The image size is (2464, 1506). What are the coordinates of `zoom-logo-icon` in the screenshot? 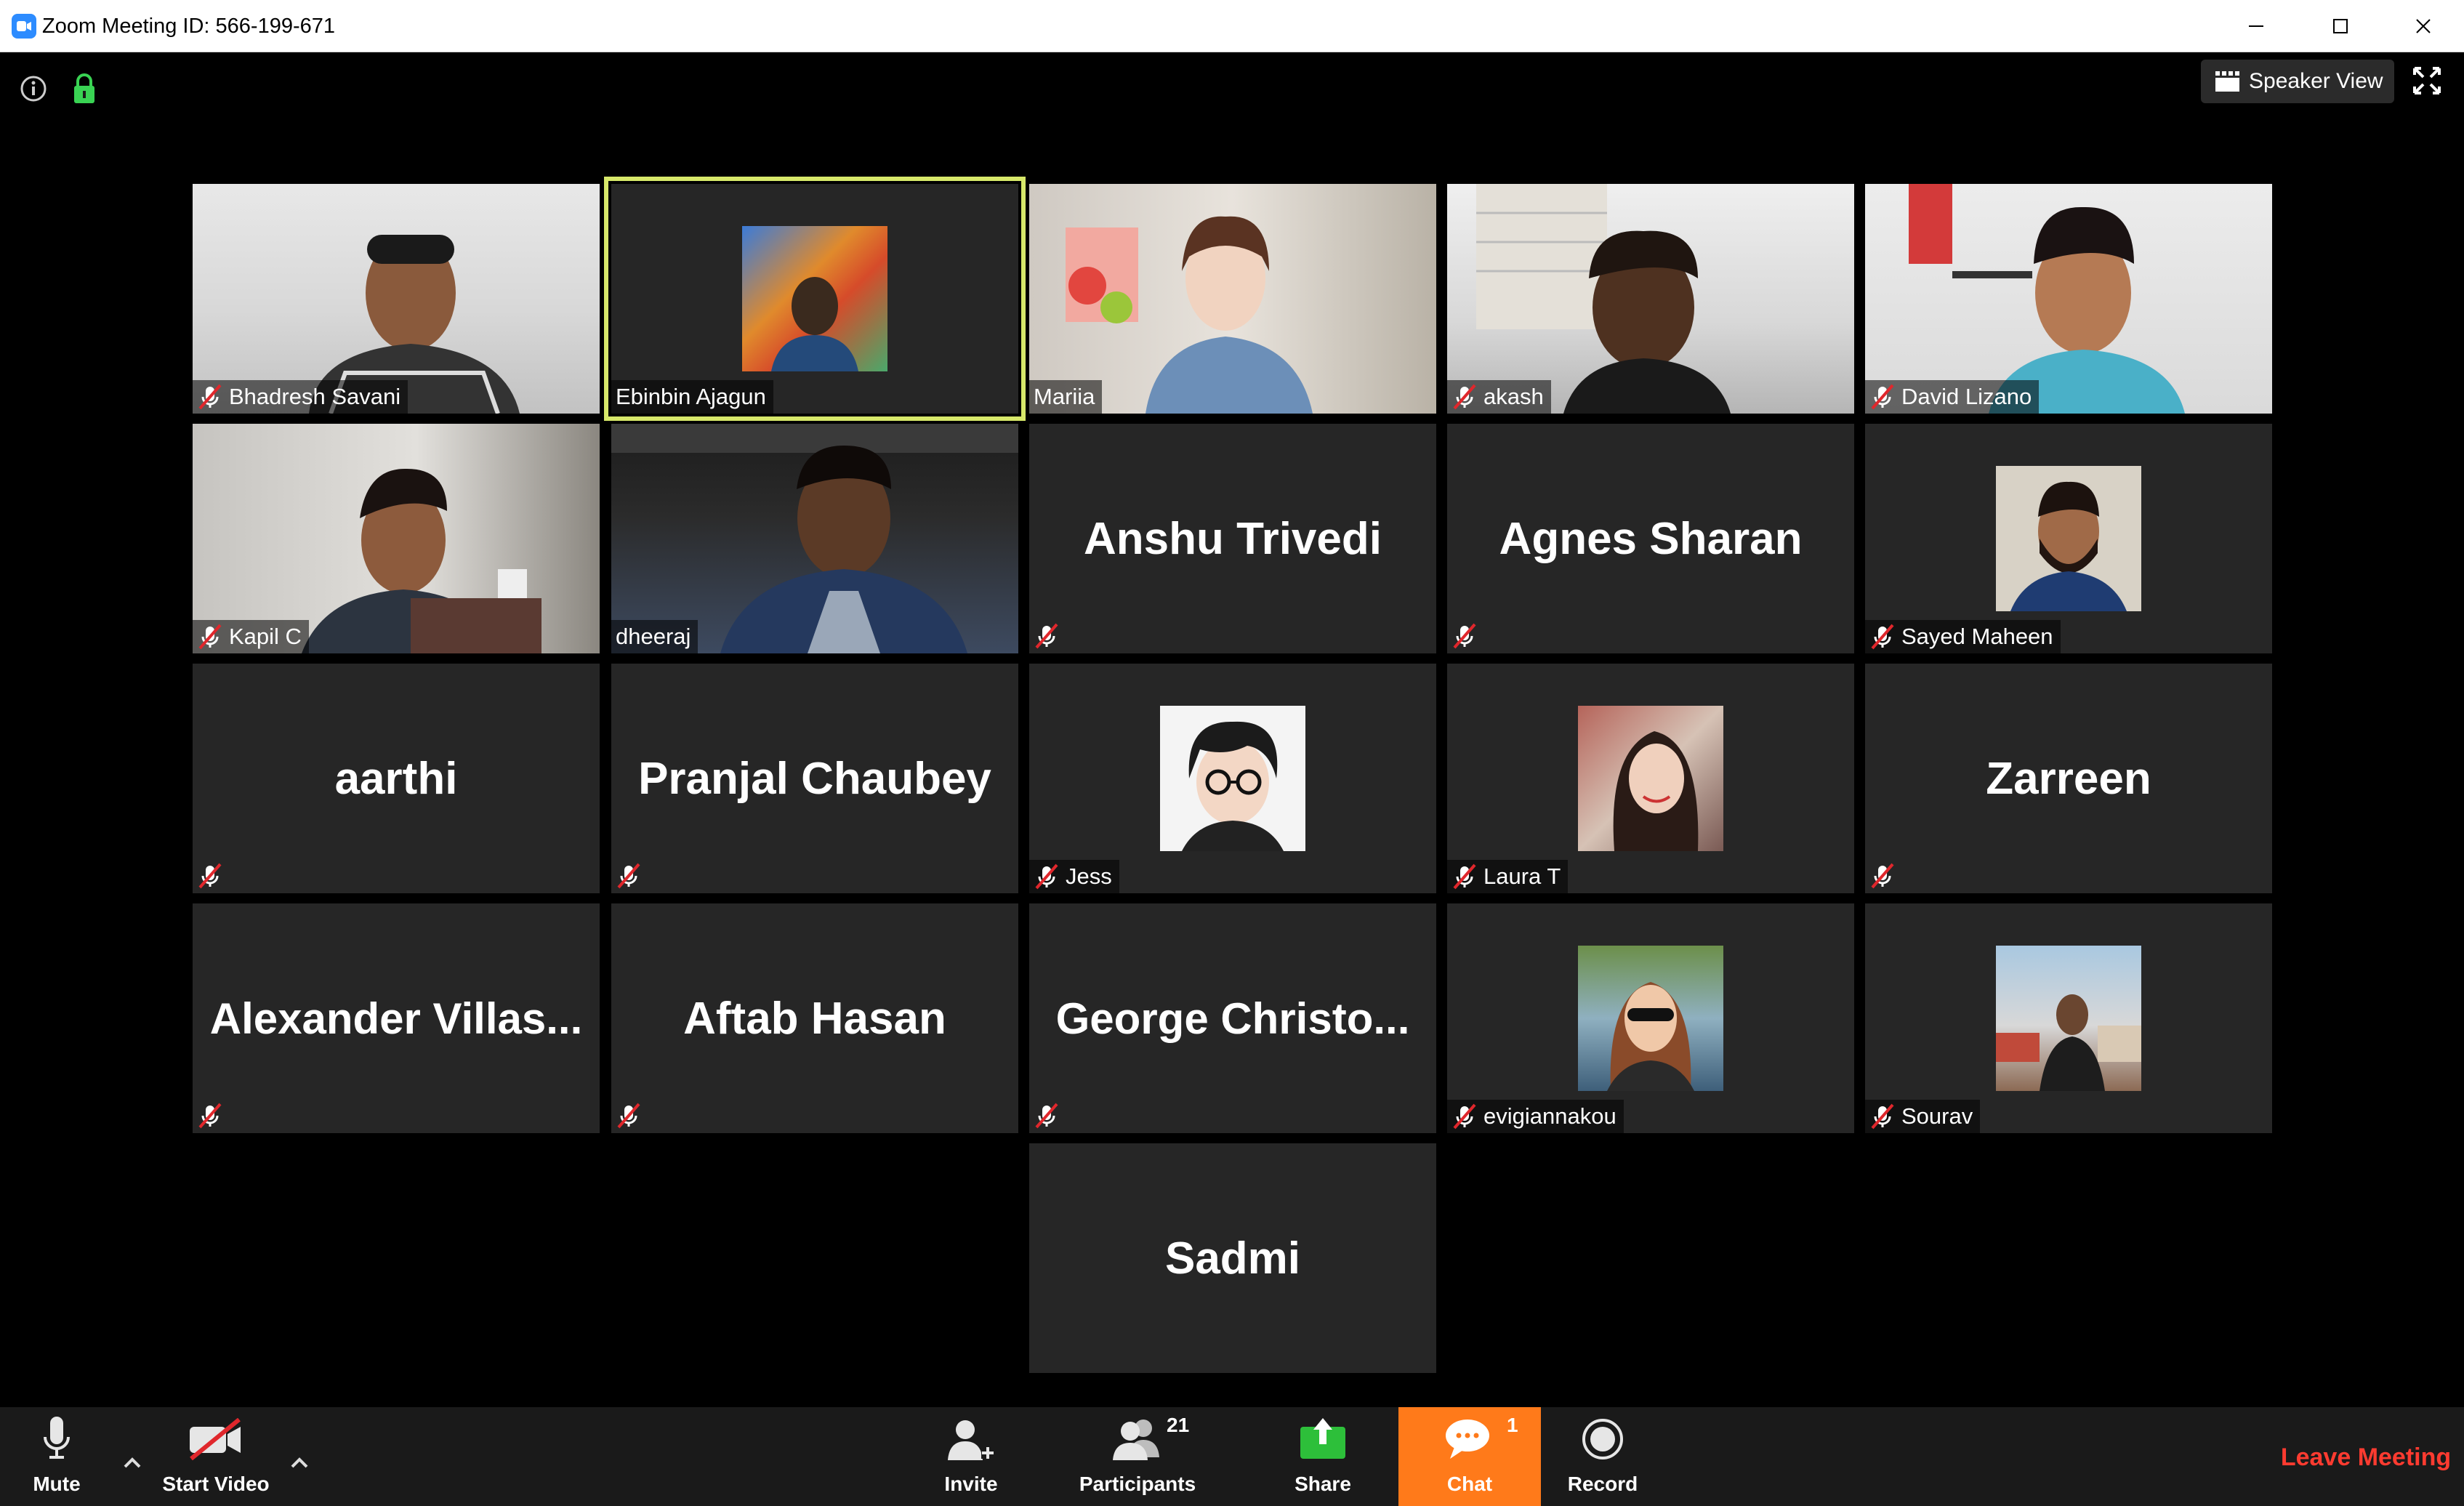 It's located at (24, 27).